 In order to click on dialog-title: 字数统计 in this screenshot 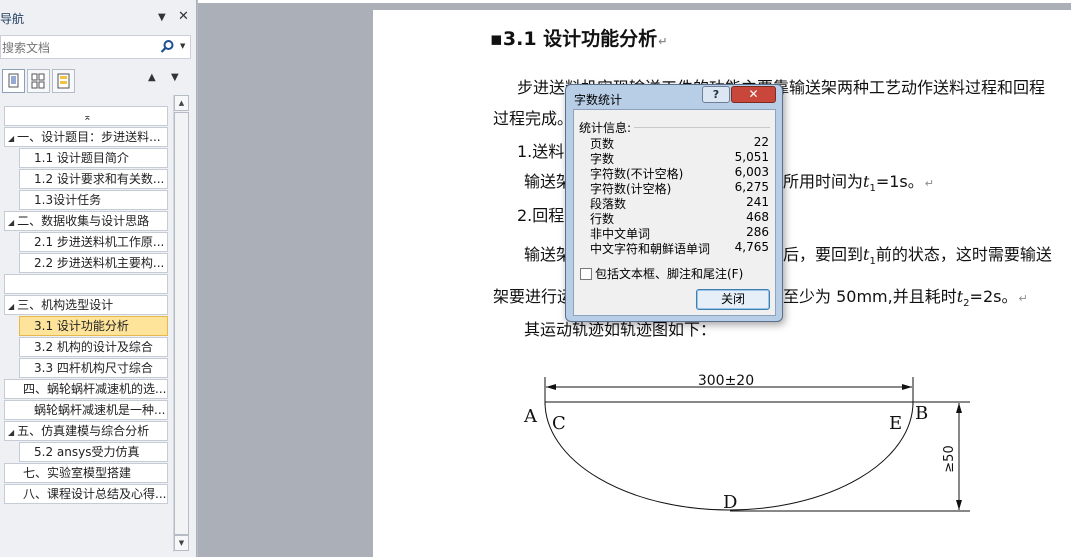, I will do `click(598, 100)`.